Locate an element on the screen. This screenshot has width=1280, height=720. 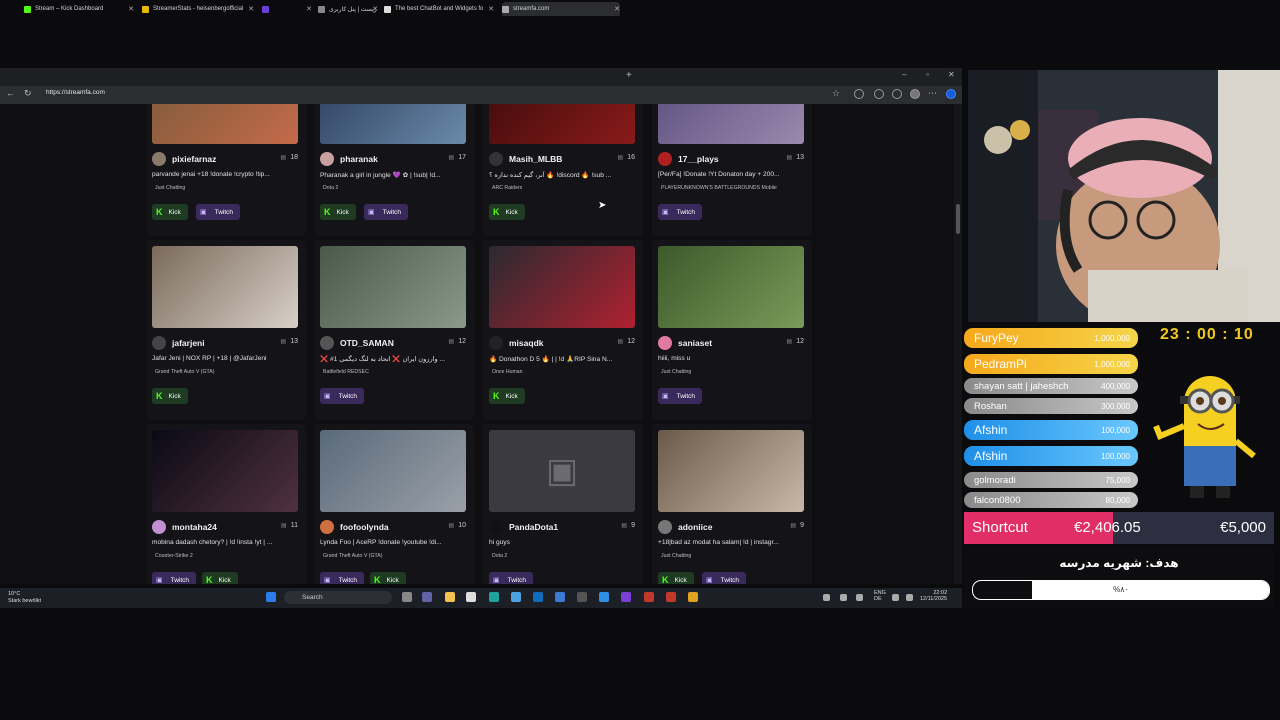
edge-icon is located at coordinates (494, 597).